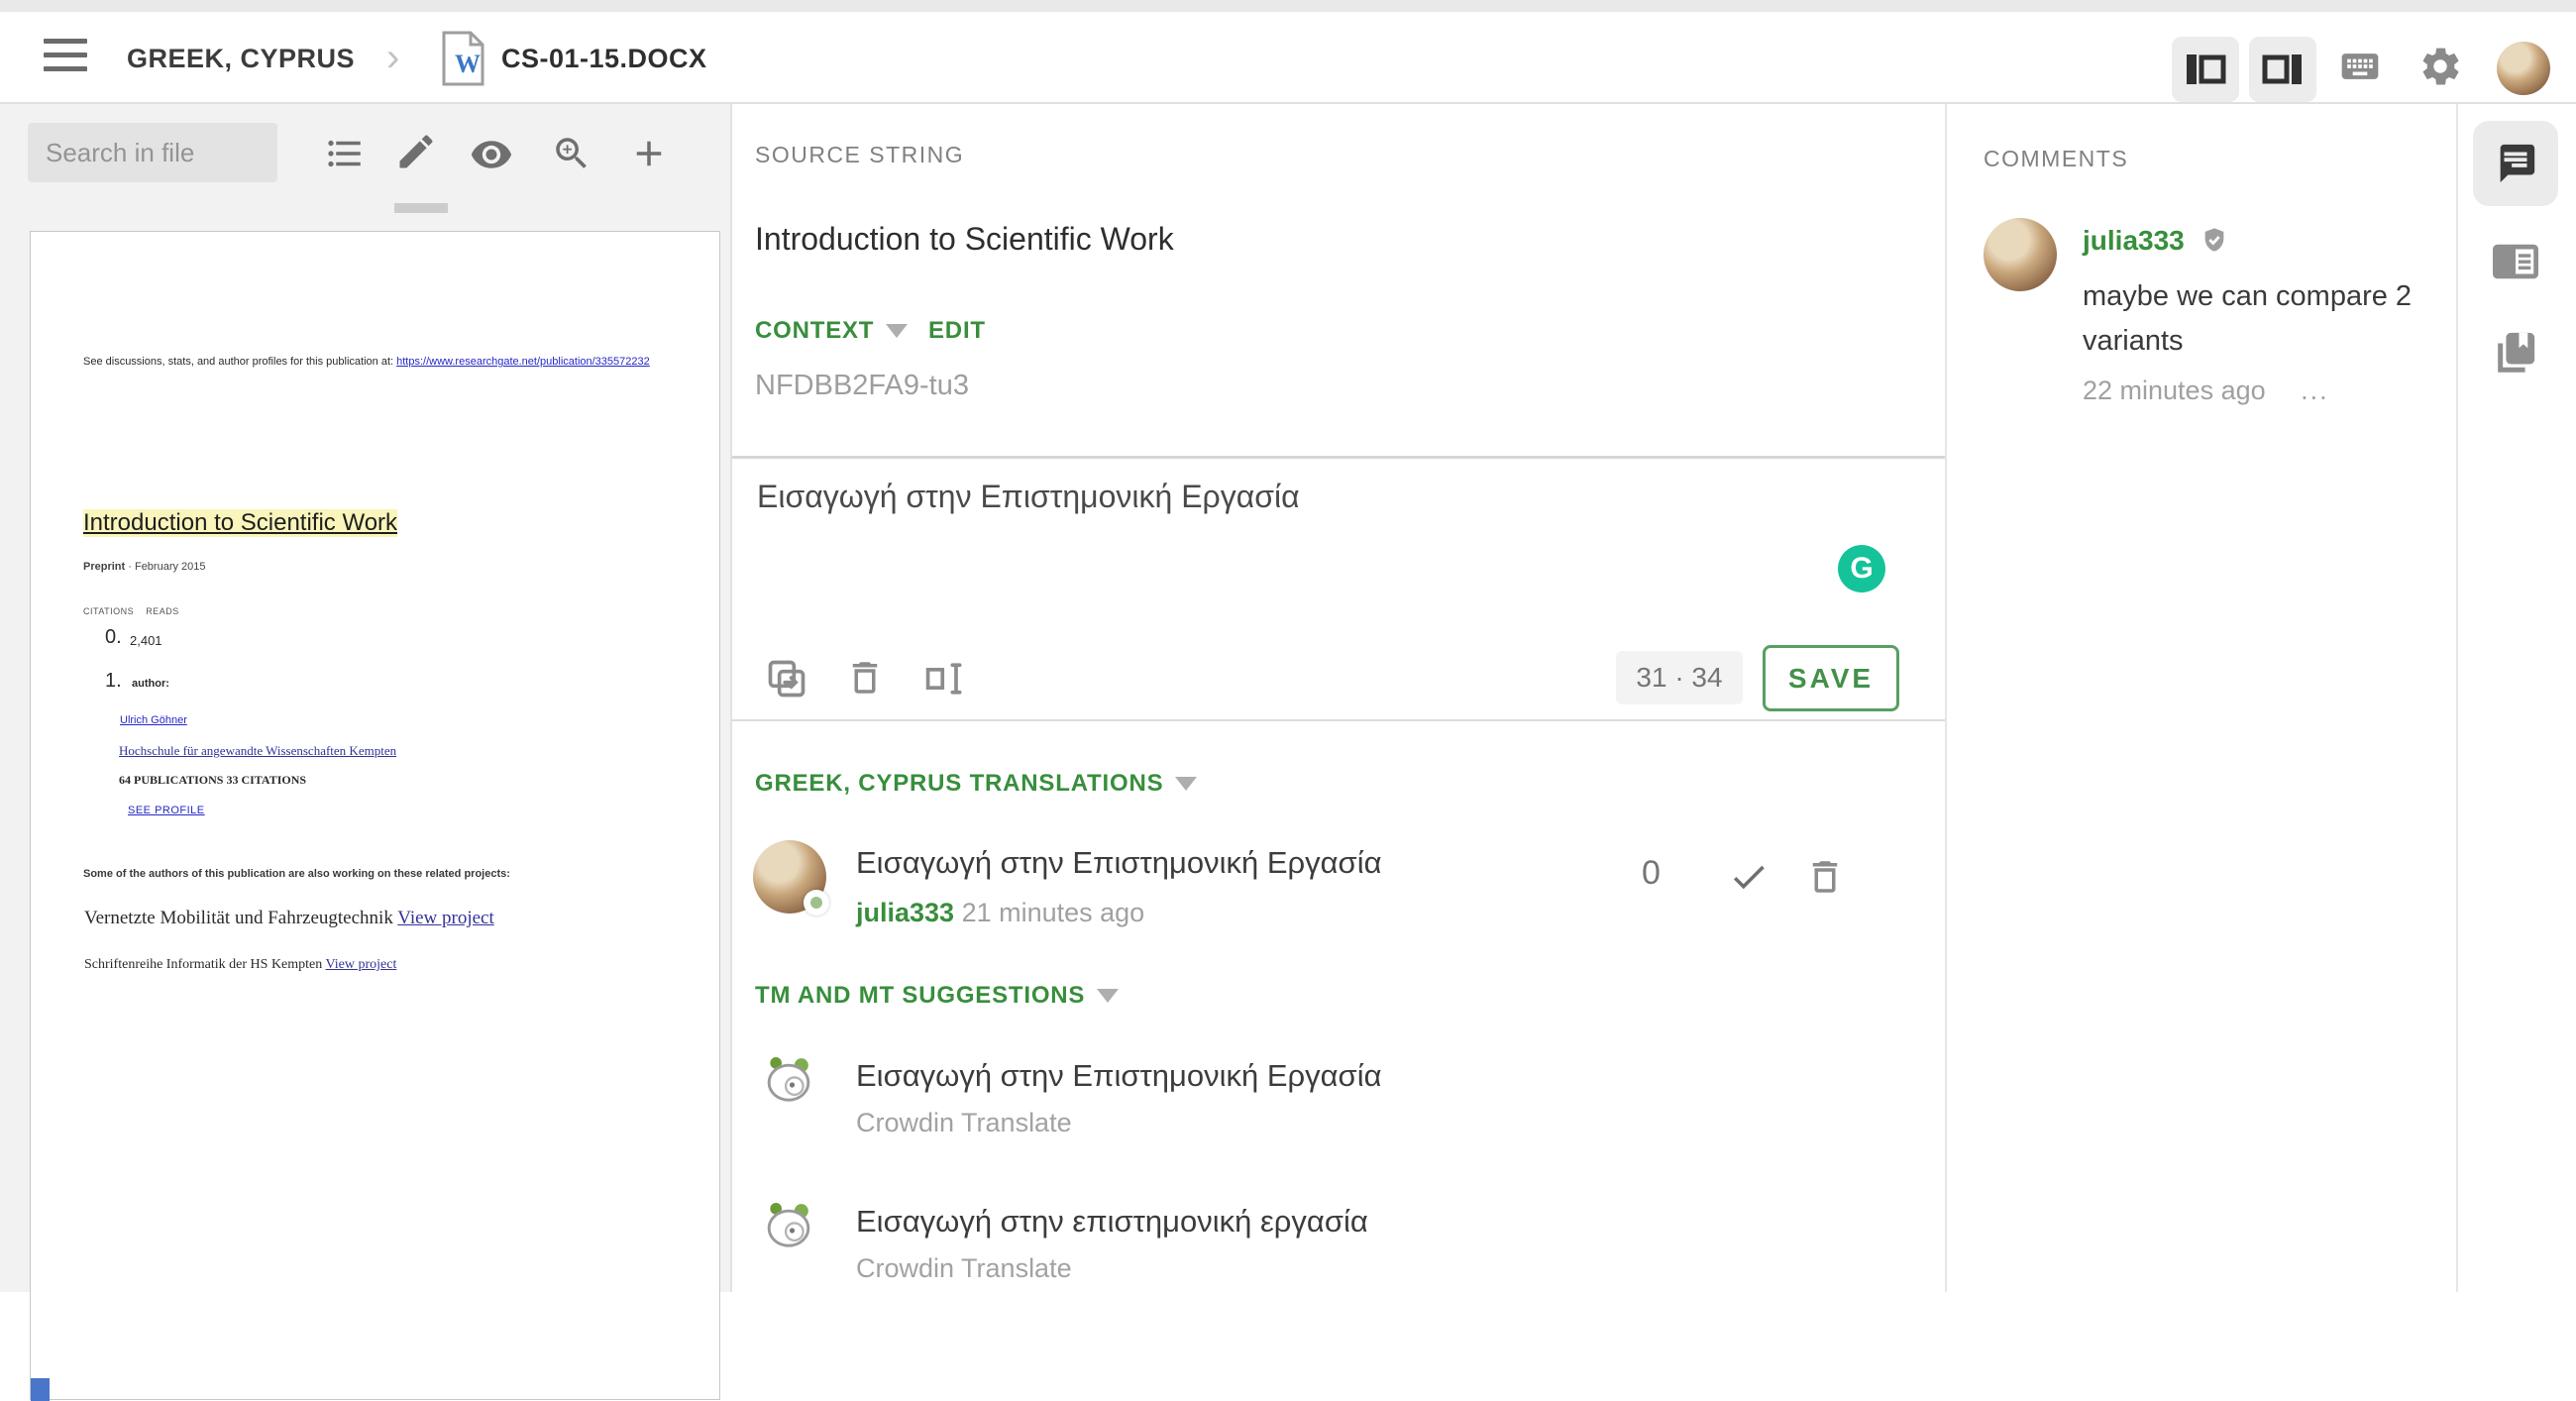 The height and width of the screenshot is (1401, 2576). What do you see at coordinates (649, 153) in the screenshot?
I see `add-string-plus-icon` at bounding box center [649, 153].